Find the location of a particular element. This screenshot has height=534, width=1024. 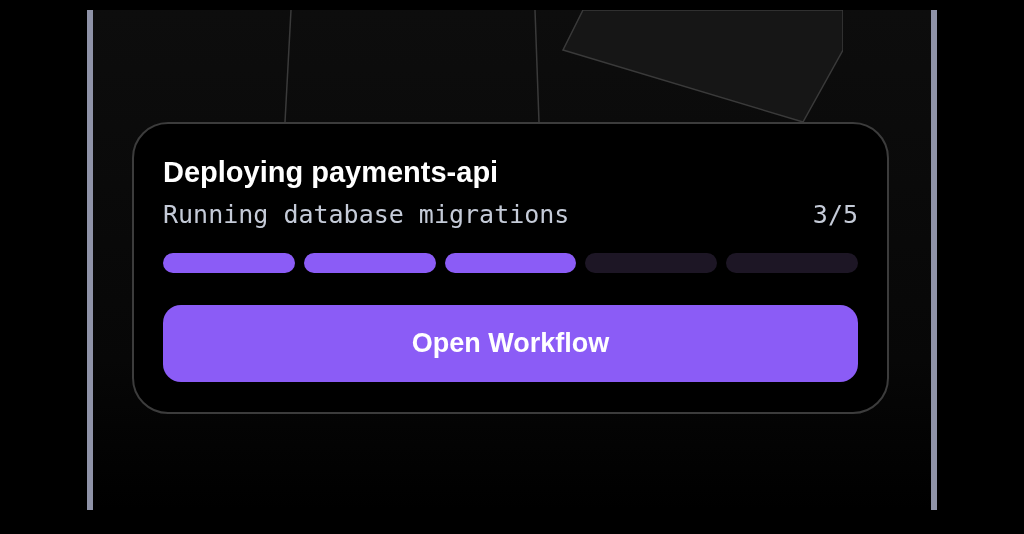

step-counter: 3/5 is located at coordinates (835, 215).